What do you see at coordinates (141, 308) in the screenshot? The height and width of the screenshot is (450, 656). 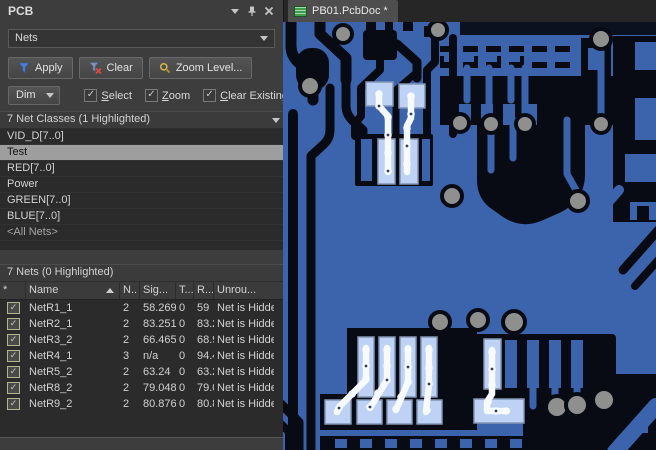 I see `table-row: ✓ NetR1_1 2 58.269 0 59 Net is Hidden` at bounding box center [141, 308].